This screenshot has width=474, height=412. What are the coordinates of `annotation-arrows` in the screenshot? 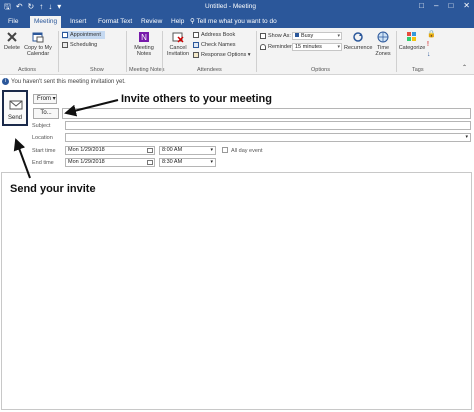 It's located at (66, 139).